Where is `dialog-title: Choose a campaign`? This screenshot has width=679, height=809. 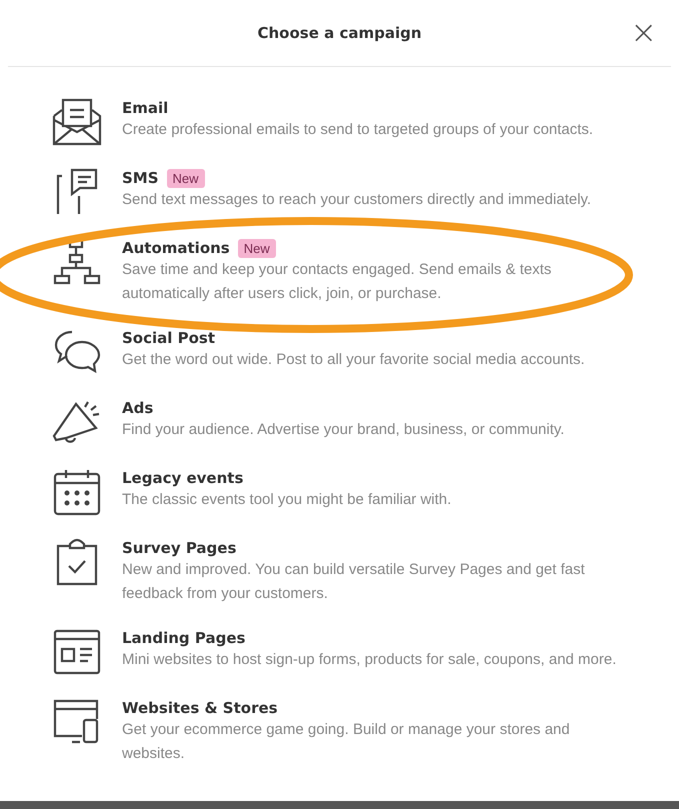 dialog-title: Choose a campaign is located at coordinates (339, 33).